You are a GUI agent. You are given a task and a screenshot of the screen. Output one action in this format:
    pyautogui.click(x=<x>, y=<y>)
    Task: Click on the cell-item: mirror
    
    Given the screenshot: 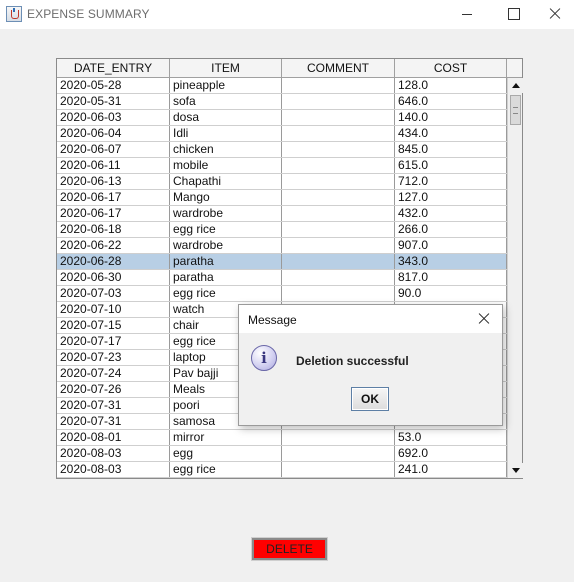 What is the action you would take?
    pyautogui.click(x=226, y=437)
    